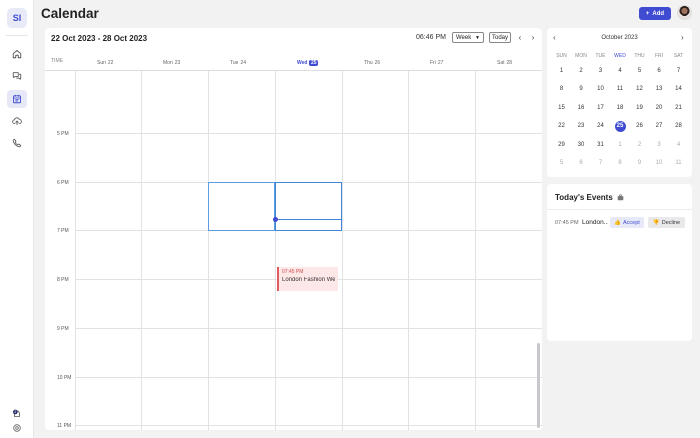  What do you see at coordinates (639, 107) in the screenshot?
I see `mini-day: 19` at bounding box center [639, 107].